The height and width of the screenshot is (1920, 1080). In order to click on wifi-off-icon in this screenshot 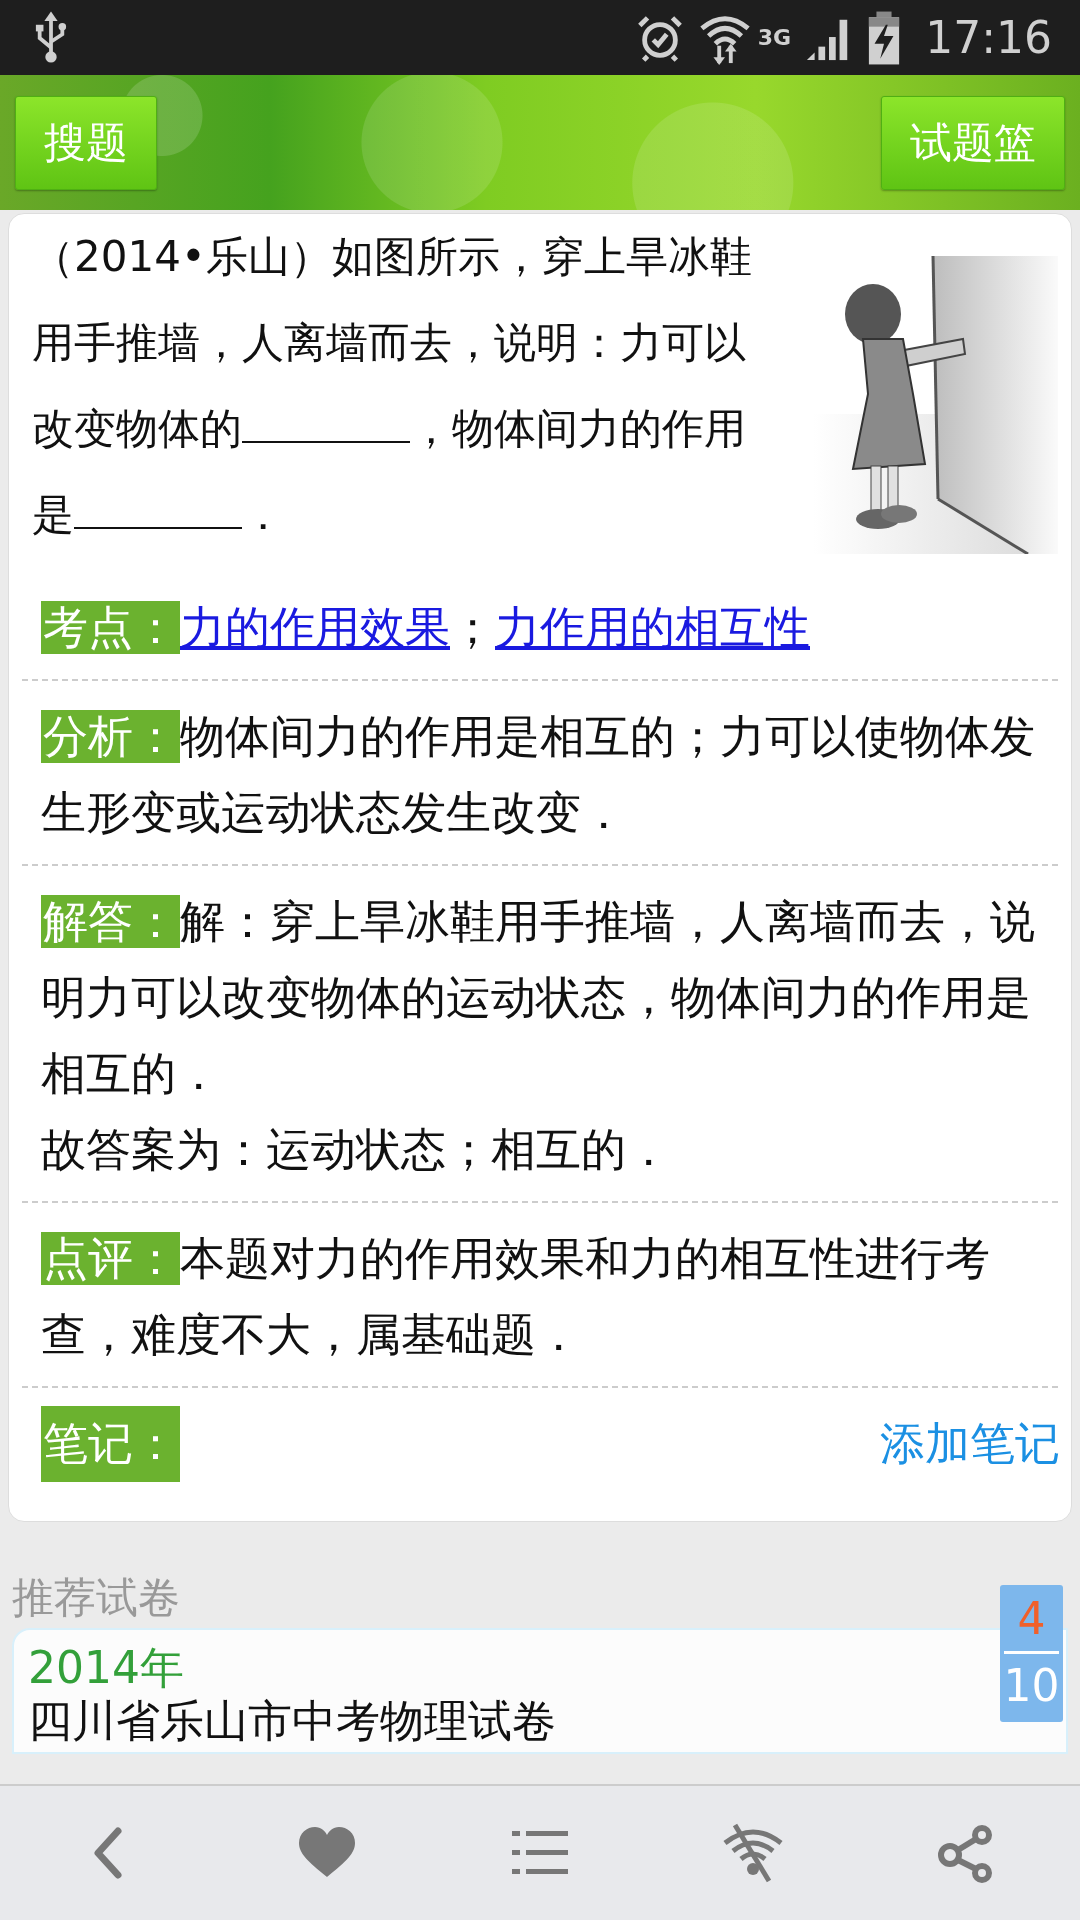, I will do `click(752, 1853)`.